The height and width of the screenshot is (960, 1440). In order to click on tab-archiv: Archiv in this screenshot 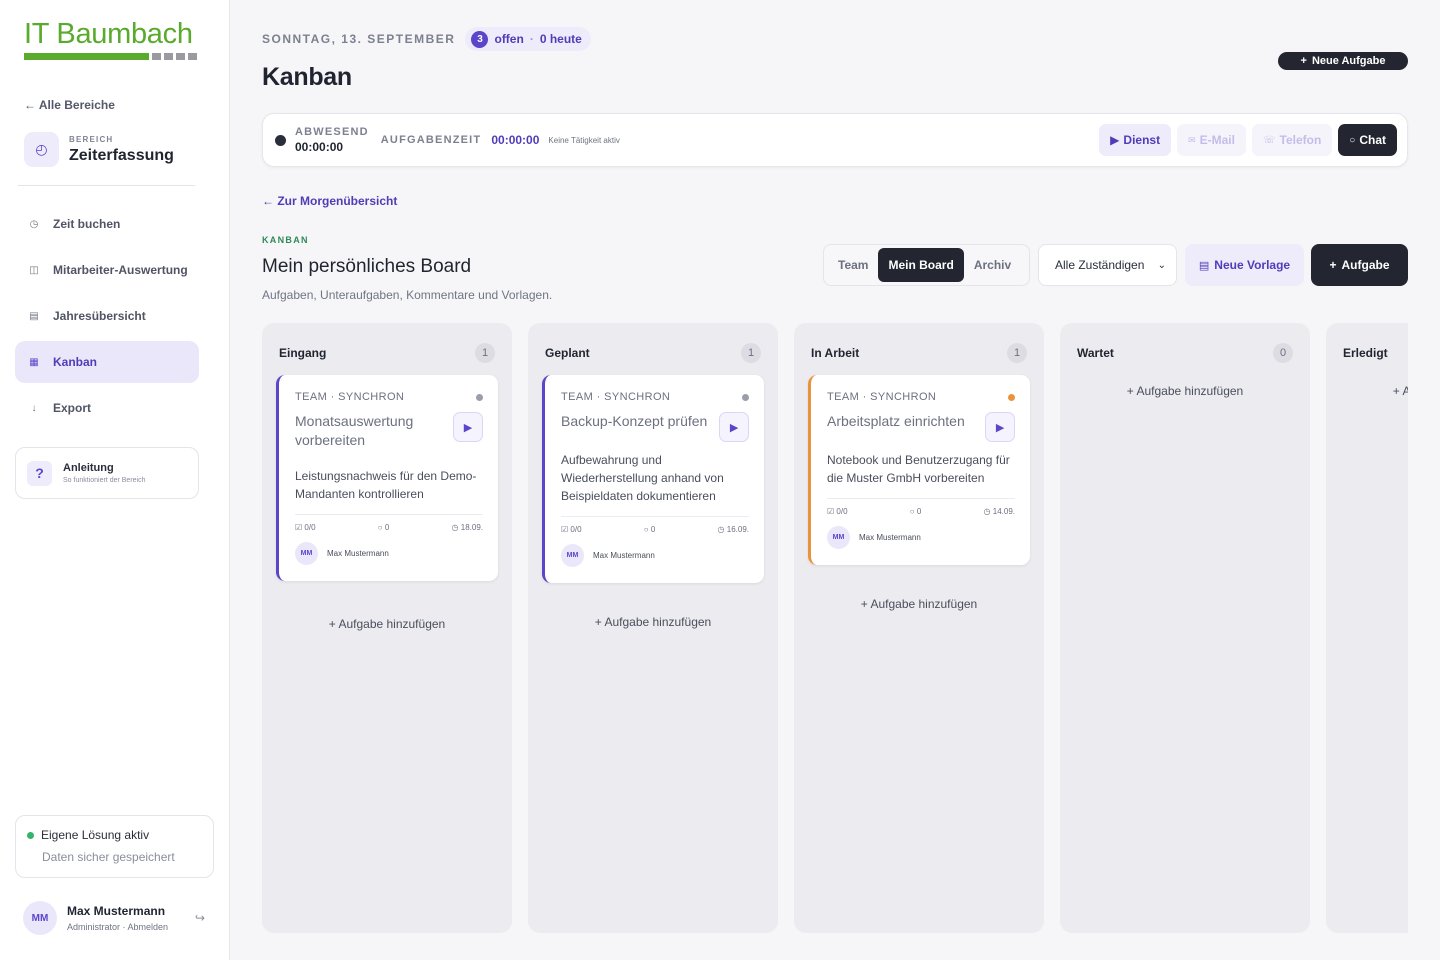, I will do `click(992, 265)`.